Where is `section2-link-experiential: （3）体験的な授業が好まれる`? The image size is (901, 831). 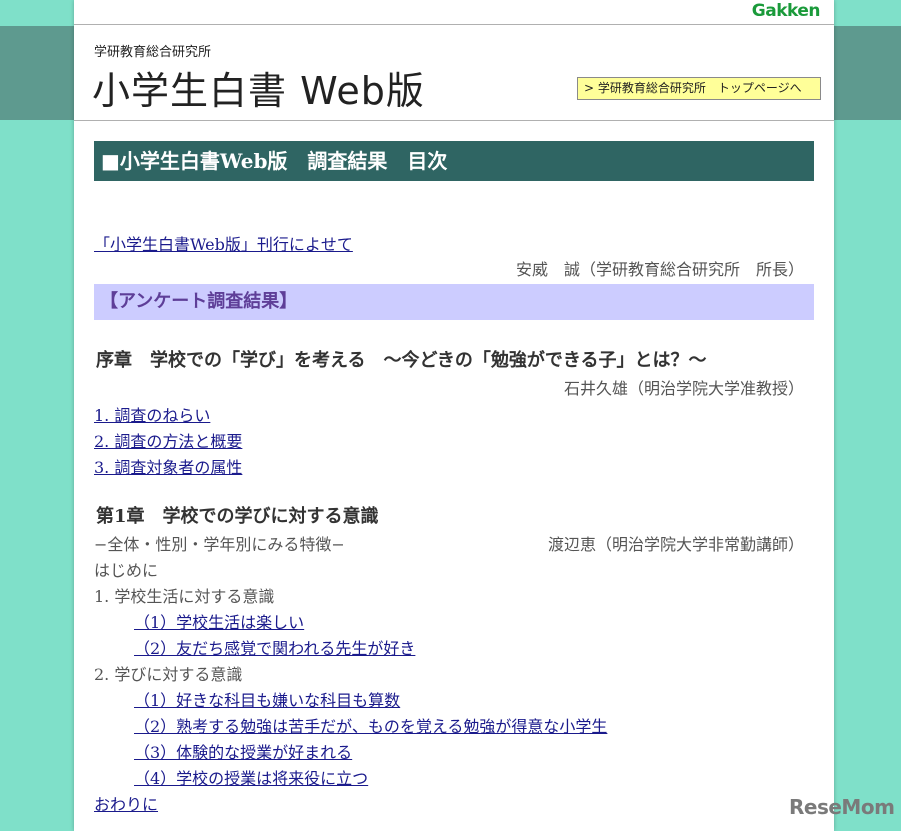 section2-link-experiential: （3）体験的な授業が好まれる is located at coordinates (243, 751).